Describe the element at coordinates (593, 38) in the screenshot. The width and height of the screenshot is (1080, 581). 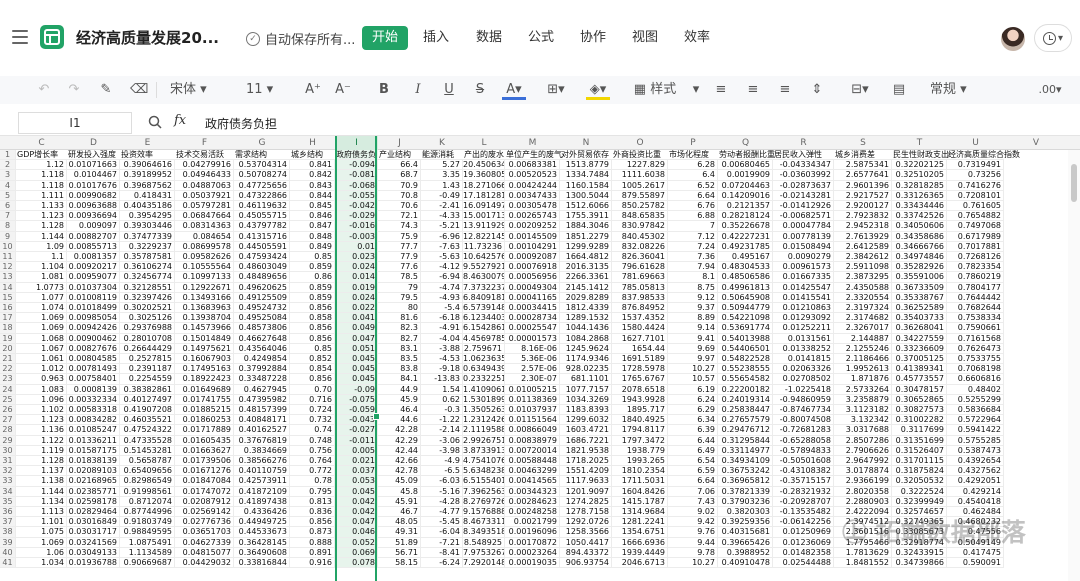
I see `tab-collaborate: 协作` at that location.